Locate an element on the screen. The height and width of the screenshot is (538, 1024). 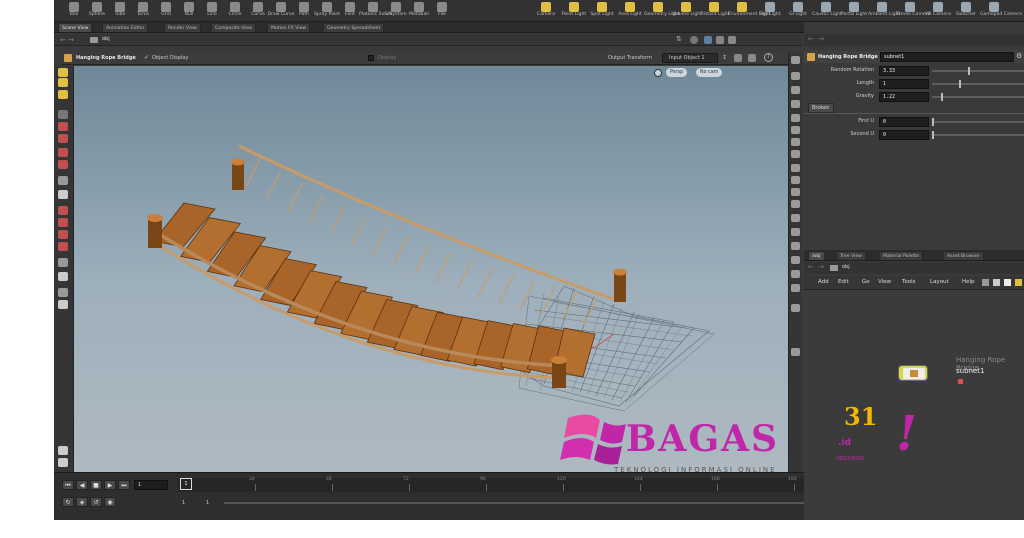
current-frame-field: 1 is located at coordinates (151, 485).